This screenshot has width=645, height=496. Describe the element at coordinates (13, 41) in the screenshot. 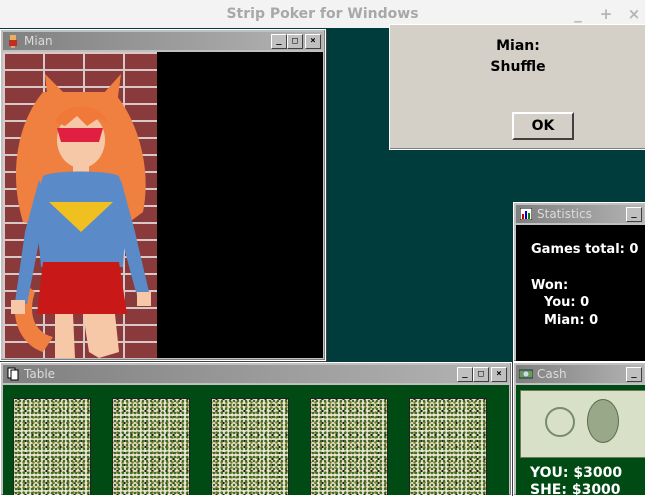

I see `character-icon` at that location.